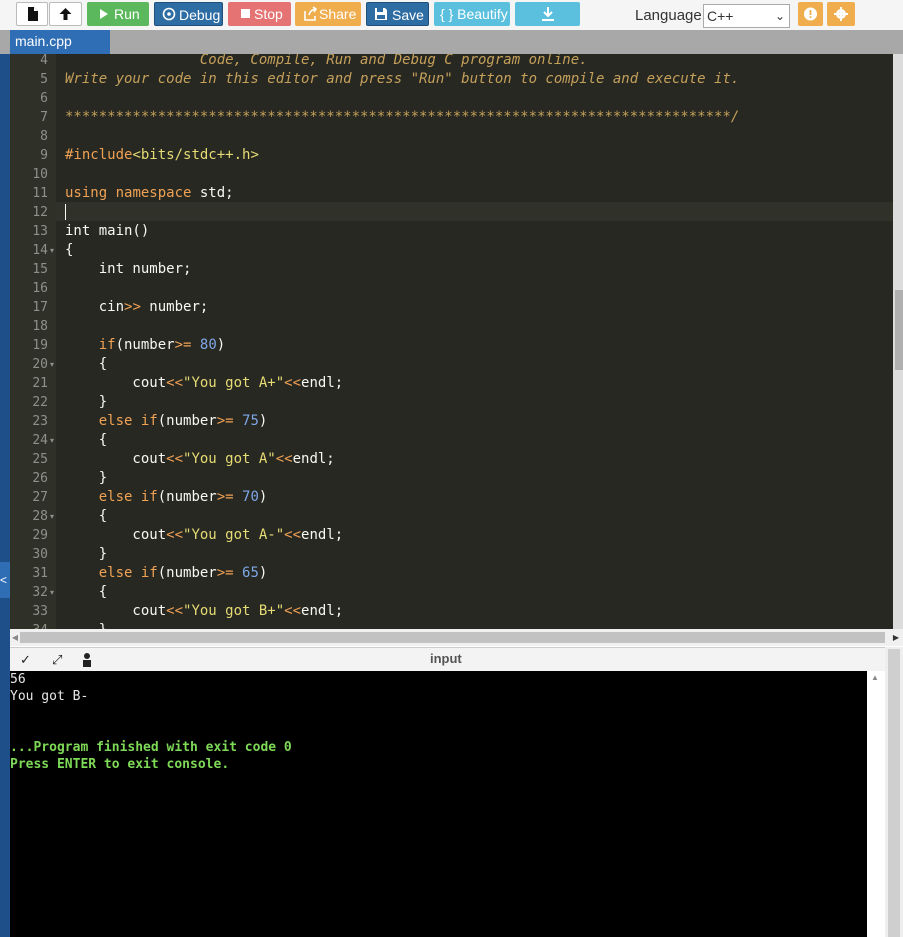  What do you see at coordinates (200, 15) in the screenshot?
I see `debug-label: Debug` at bounding box center [200, 15].